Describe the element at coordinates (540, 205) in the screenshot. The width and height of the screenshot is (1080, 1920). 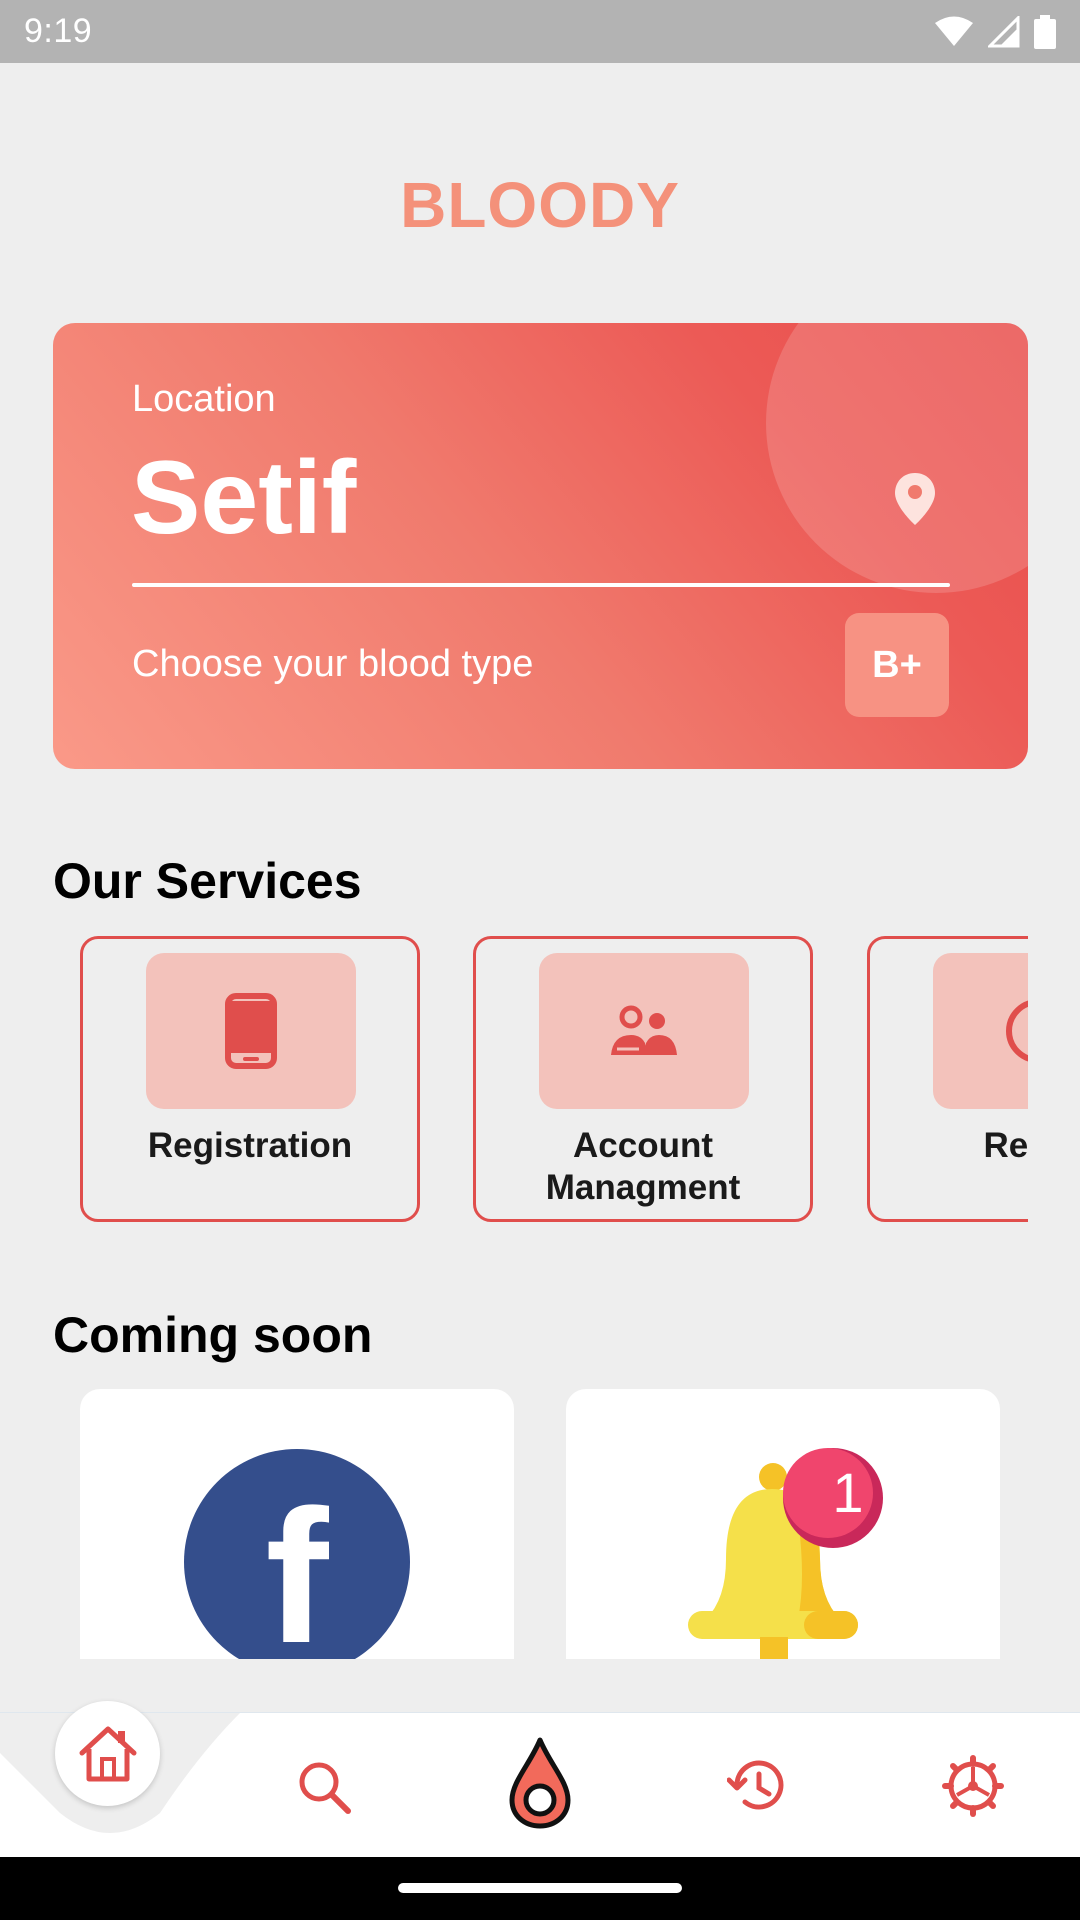
I see `app-title: BLOODY` at that location.